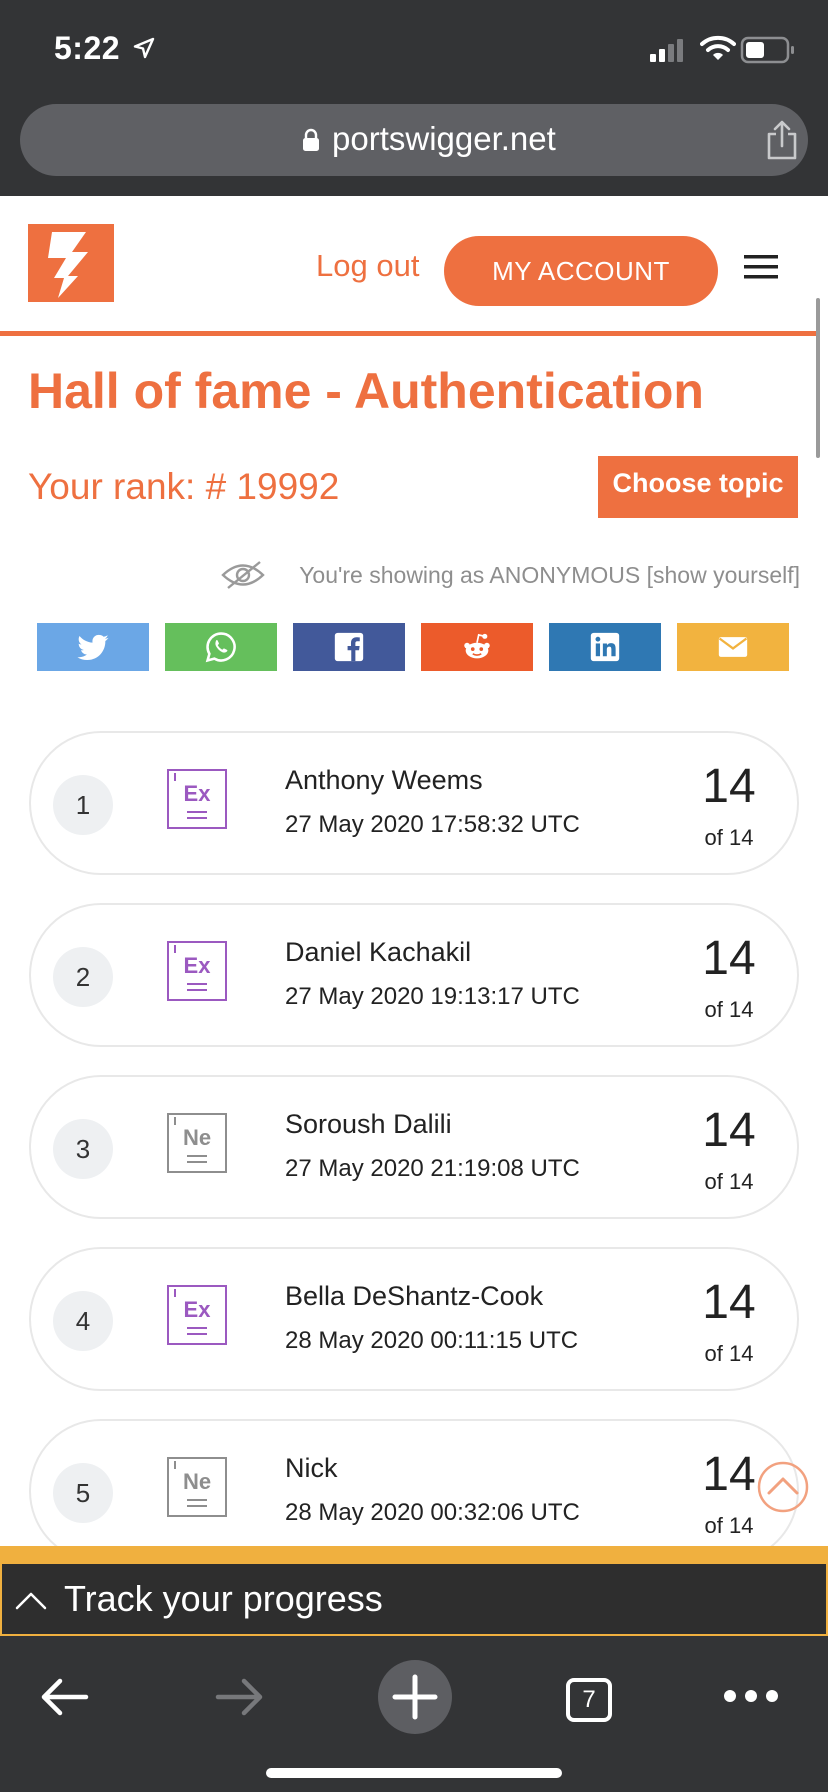 The image size is (828, 1792). I want to click on whatsapp-icon, so click(220, 647).